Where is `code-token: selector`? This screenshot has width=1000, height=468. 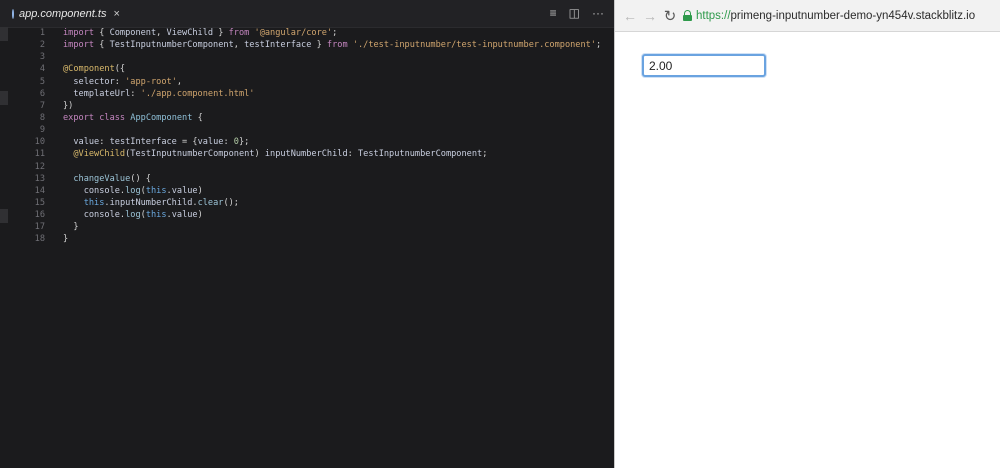
code-token: selector is located at coordinates (94, 81).